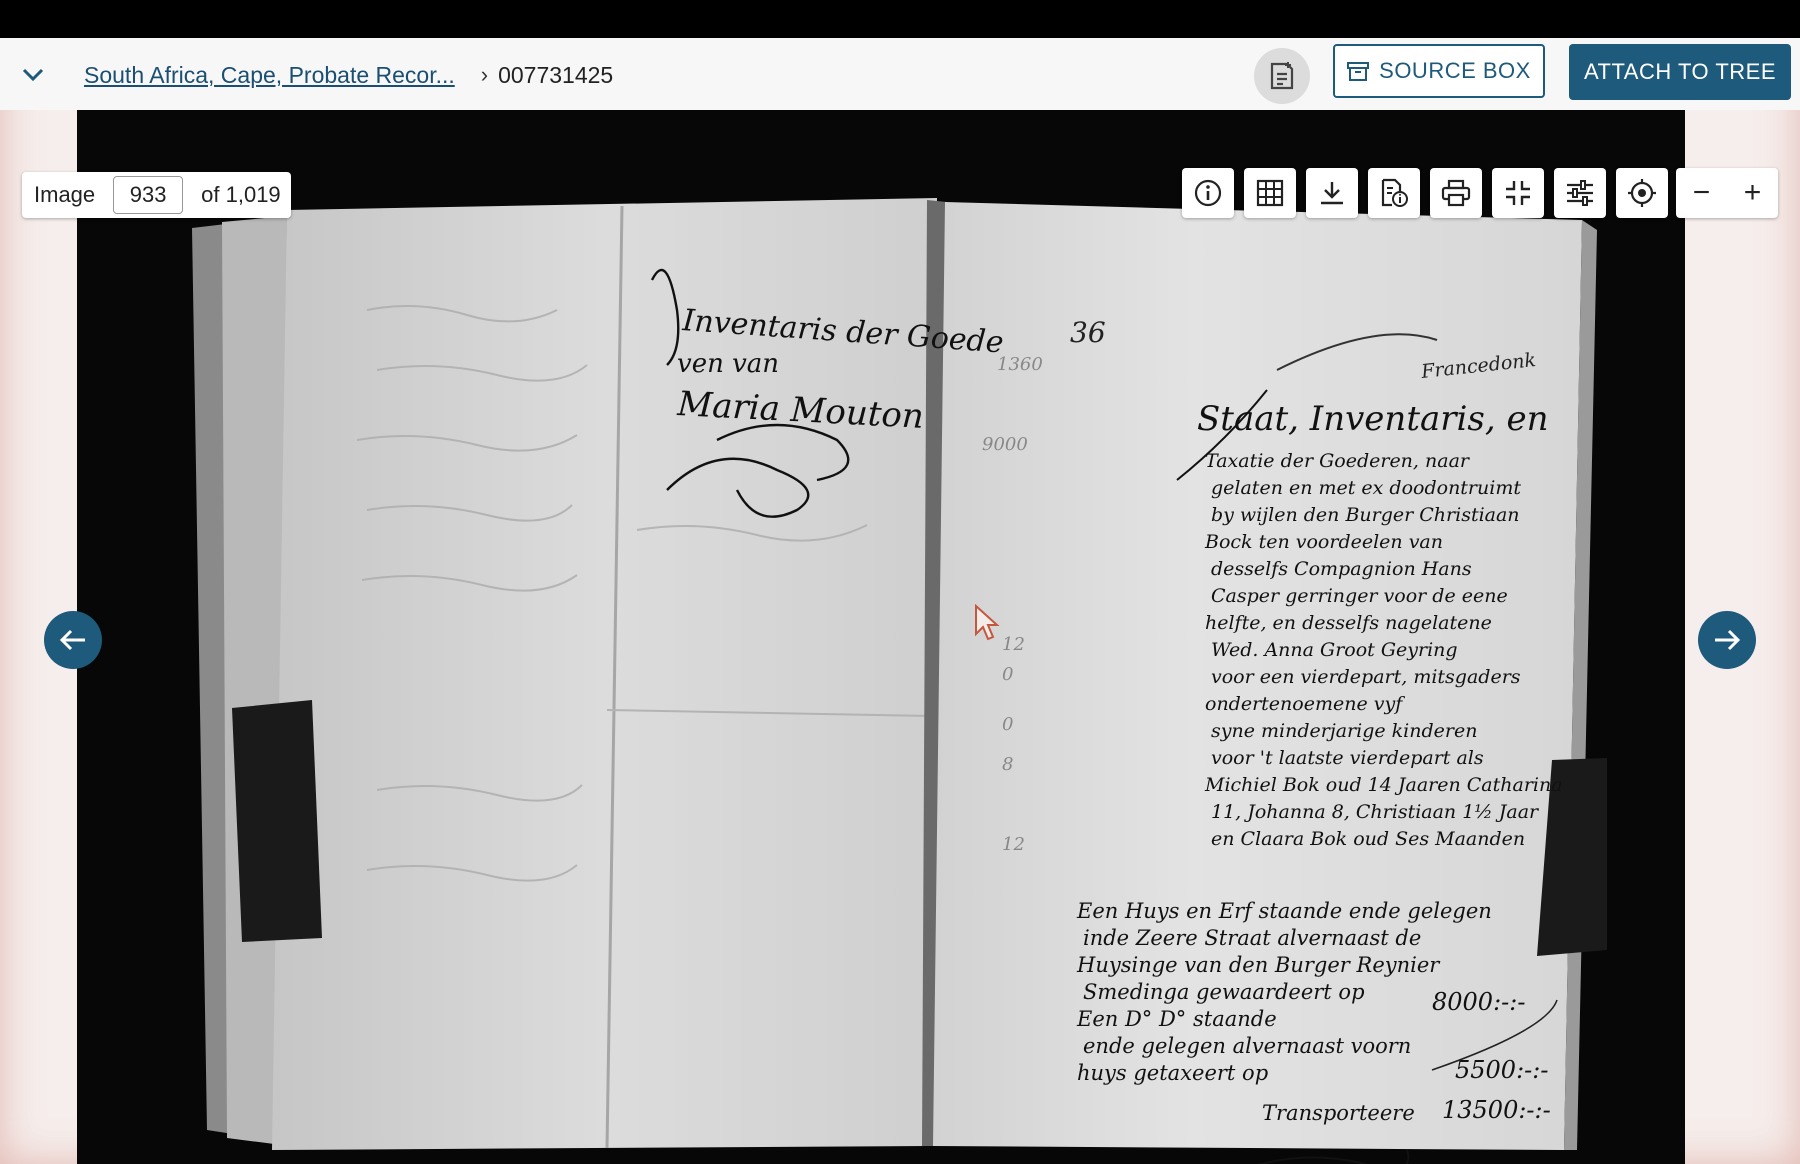 This screenshot has height=1164, width=1800. Describe the element at coordinates (1752, 193) in the screenshot. I see `zoom-in-button: +` at that location.